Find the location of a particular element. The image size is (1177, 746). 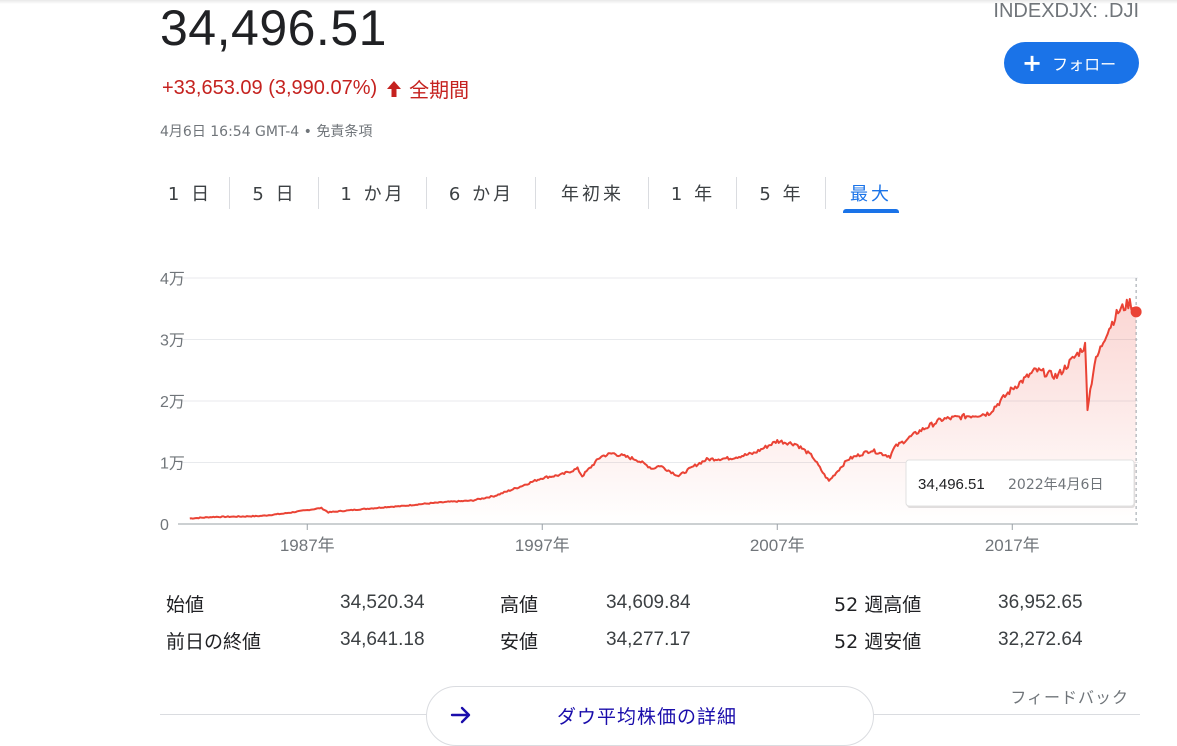

price-change: +33,653.09 (3,990.07%) 全期間 is located at coordinates (315, 88).